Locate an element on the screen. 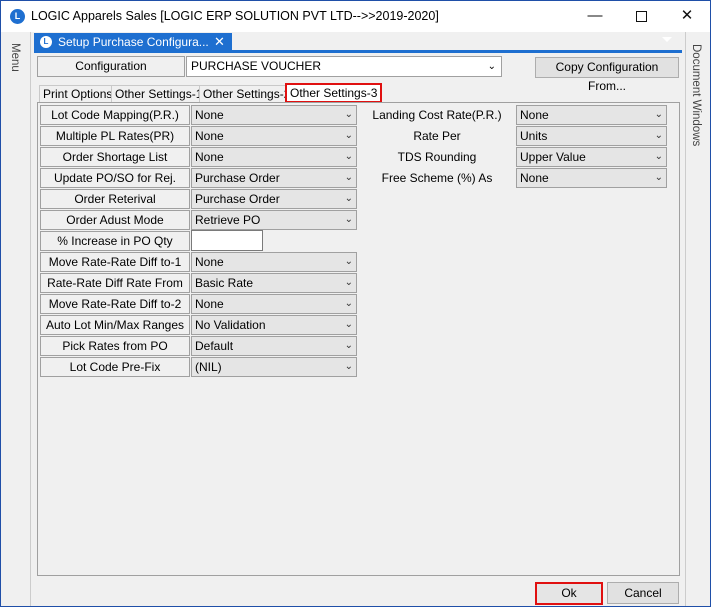 The width and height of the screenshot is (711, 607). document-tab: L Setup Purchase Configura... ✕ is located at coordinates (133, 42).